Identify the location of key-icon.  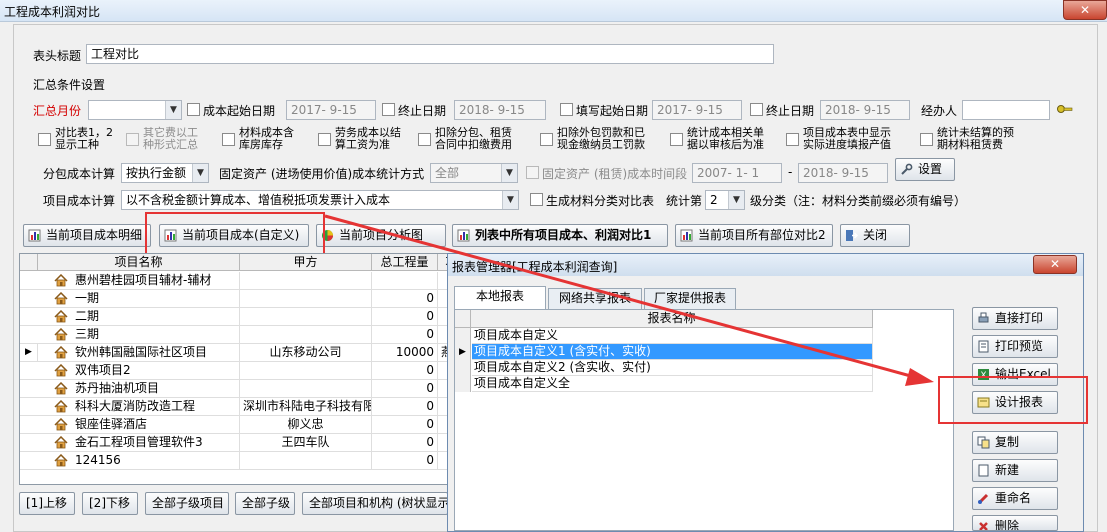
(1065, 109).